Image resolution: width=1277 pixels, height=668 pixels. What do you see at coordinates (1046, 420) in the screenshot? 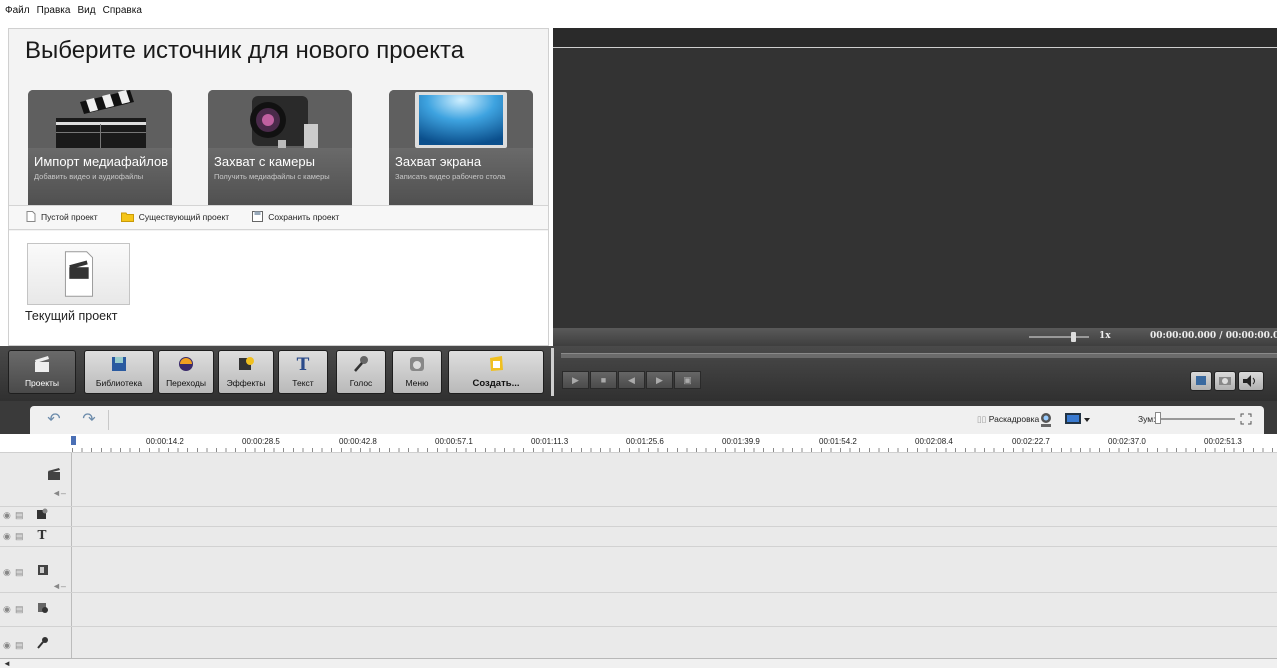
I see `webcam-icon` at bounding box center [1046, 420].